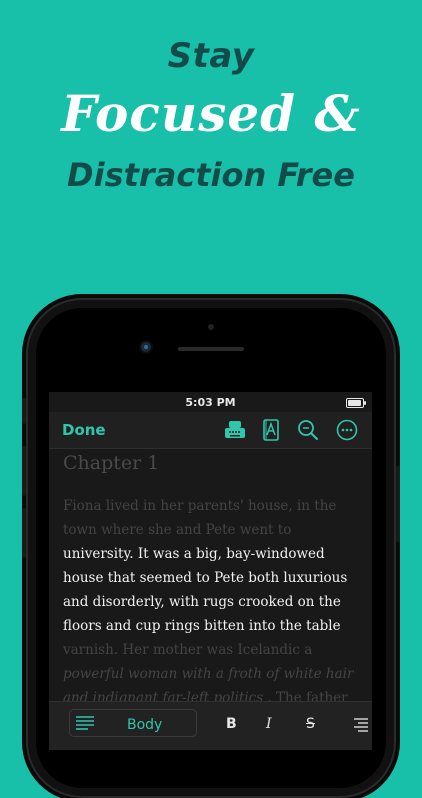 The height and width of the screenshot is (798, 422). What do you see at coordinates (111, 463) in the screenshot?
I see `chapter-title: Chapter 1` at bounding box center [111, 463].